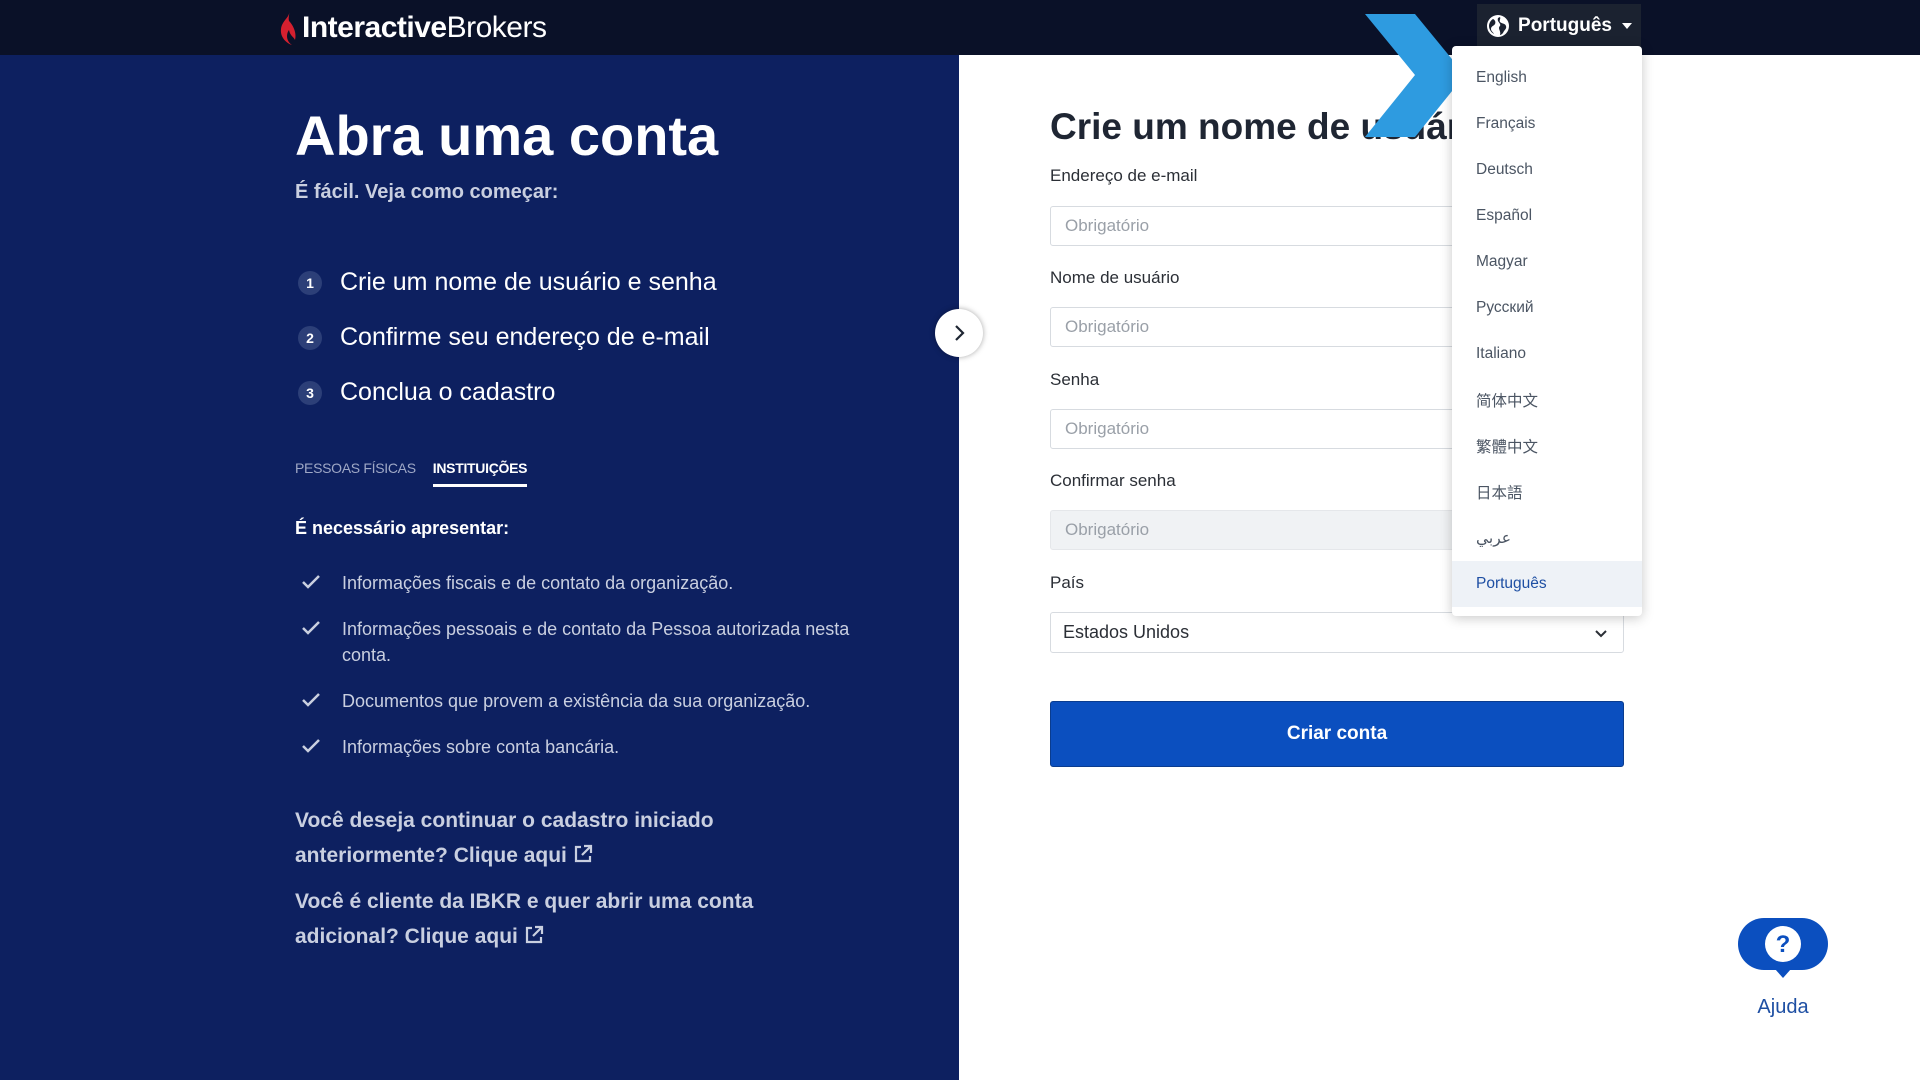 This screenshot has height=1080, width=1920. I want to click on step-label: Crie um nome de usuário e senha, so click(528, 282).